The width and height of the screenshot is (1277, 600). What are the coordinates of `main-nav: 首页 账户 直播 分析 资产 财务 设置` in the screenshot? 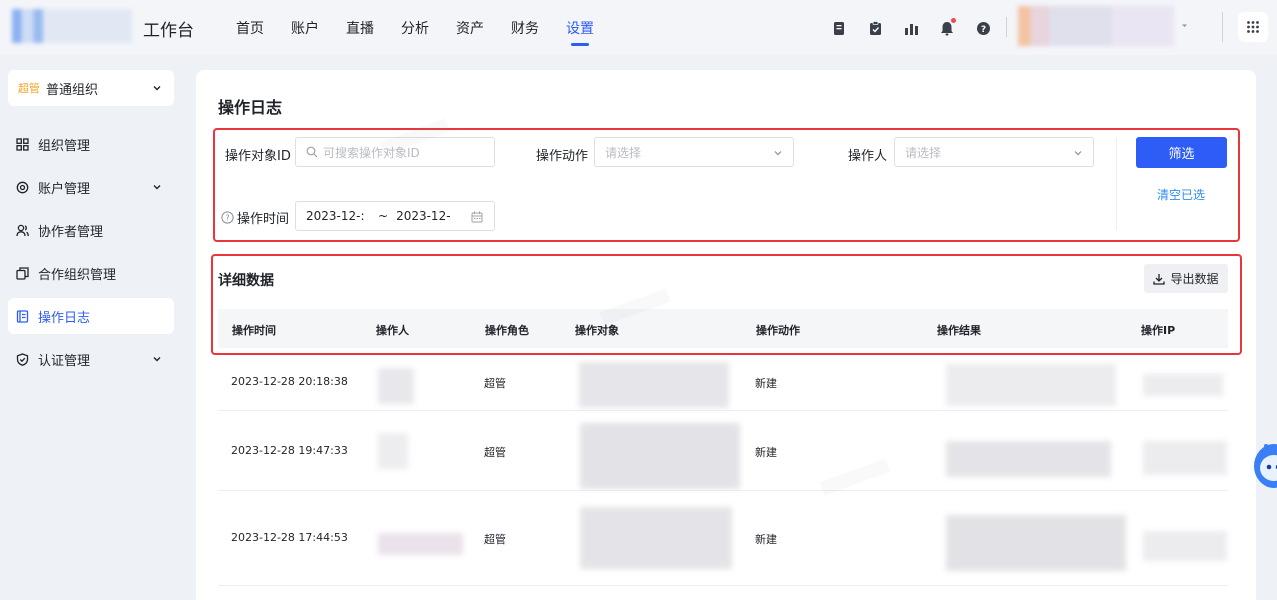 It's located at (428, 32).